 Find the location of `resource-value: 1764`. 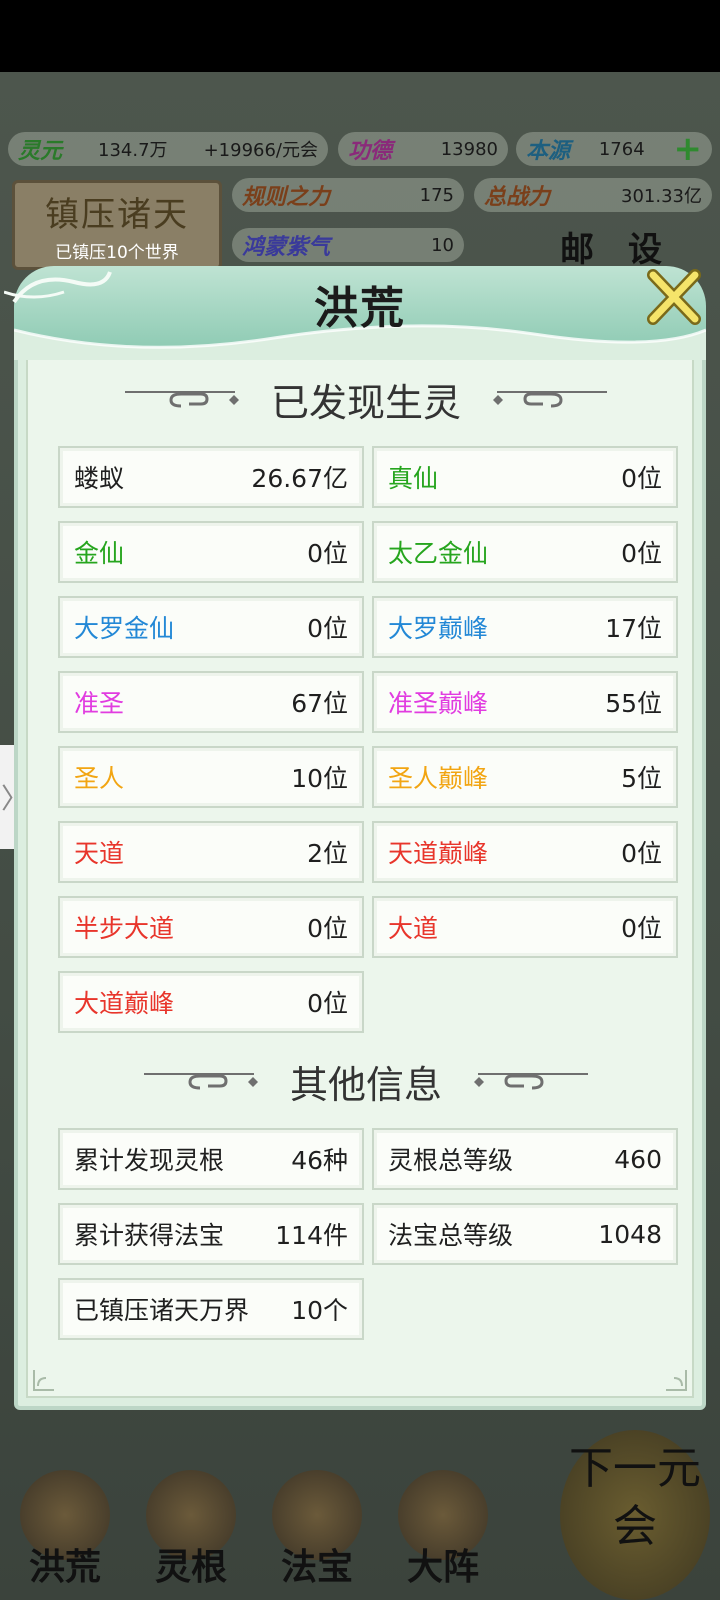

resource-value: 1764 is located at coordinates (621, 149).